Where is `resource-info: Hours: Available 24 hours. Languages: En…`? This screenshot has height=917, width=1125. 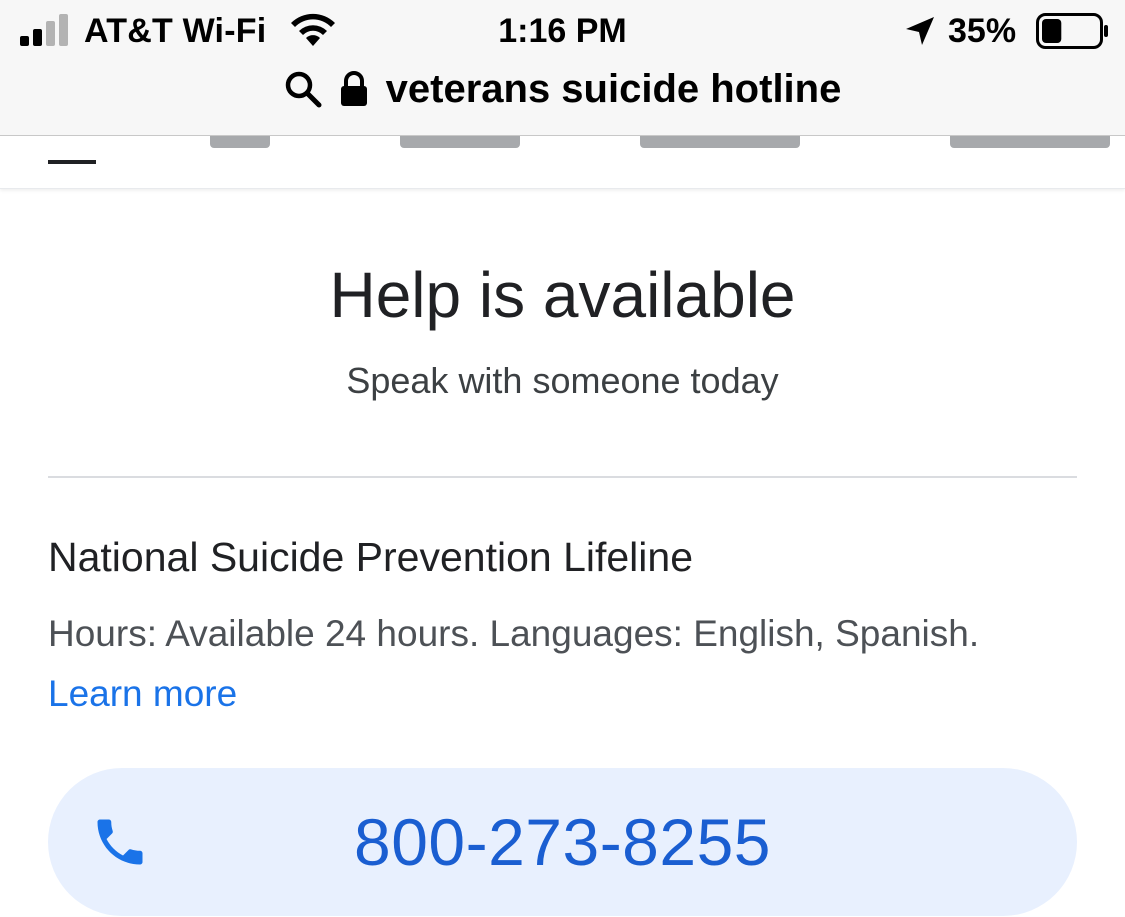
resource-info: Hours: Available 24 hours. Languages: En… is located at coordinates (528, 664).